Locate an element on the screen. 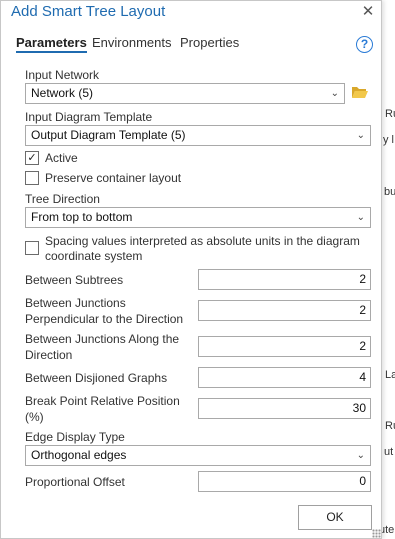 This screenshot has width=395, height=539. tree-direction-value: From top to bottom is located at coordinates (82, 217).